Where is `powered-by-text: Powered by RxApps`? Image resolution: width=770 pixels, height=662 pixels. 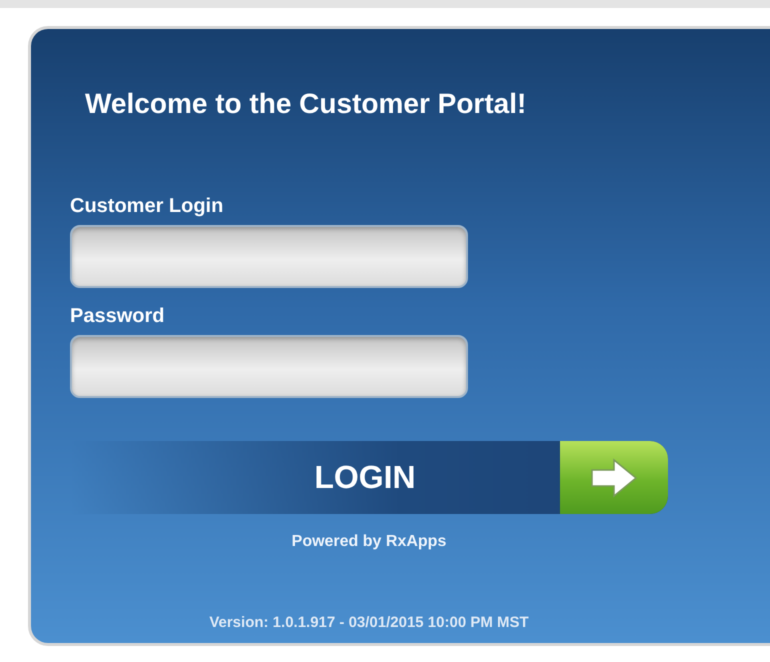
powered-by-text: Powered by RxApps is located at coordinates (369, 542).